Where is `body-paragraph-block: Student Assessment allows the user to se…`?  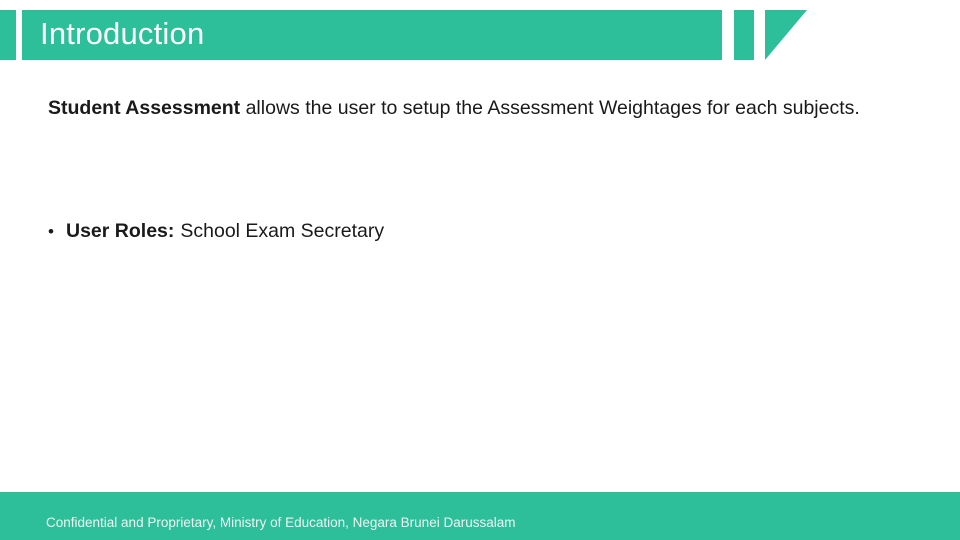
body-paragraph-block: Student Assessment allows the user to se… is located at coordinates (456, 108).